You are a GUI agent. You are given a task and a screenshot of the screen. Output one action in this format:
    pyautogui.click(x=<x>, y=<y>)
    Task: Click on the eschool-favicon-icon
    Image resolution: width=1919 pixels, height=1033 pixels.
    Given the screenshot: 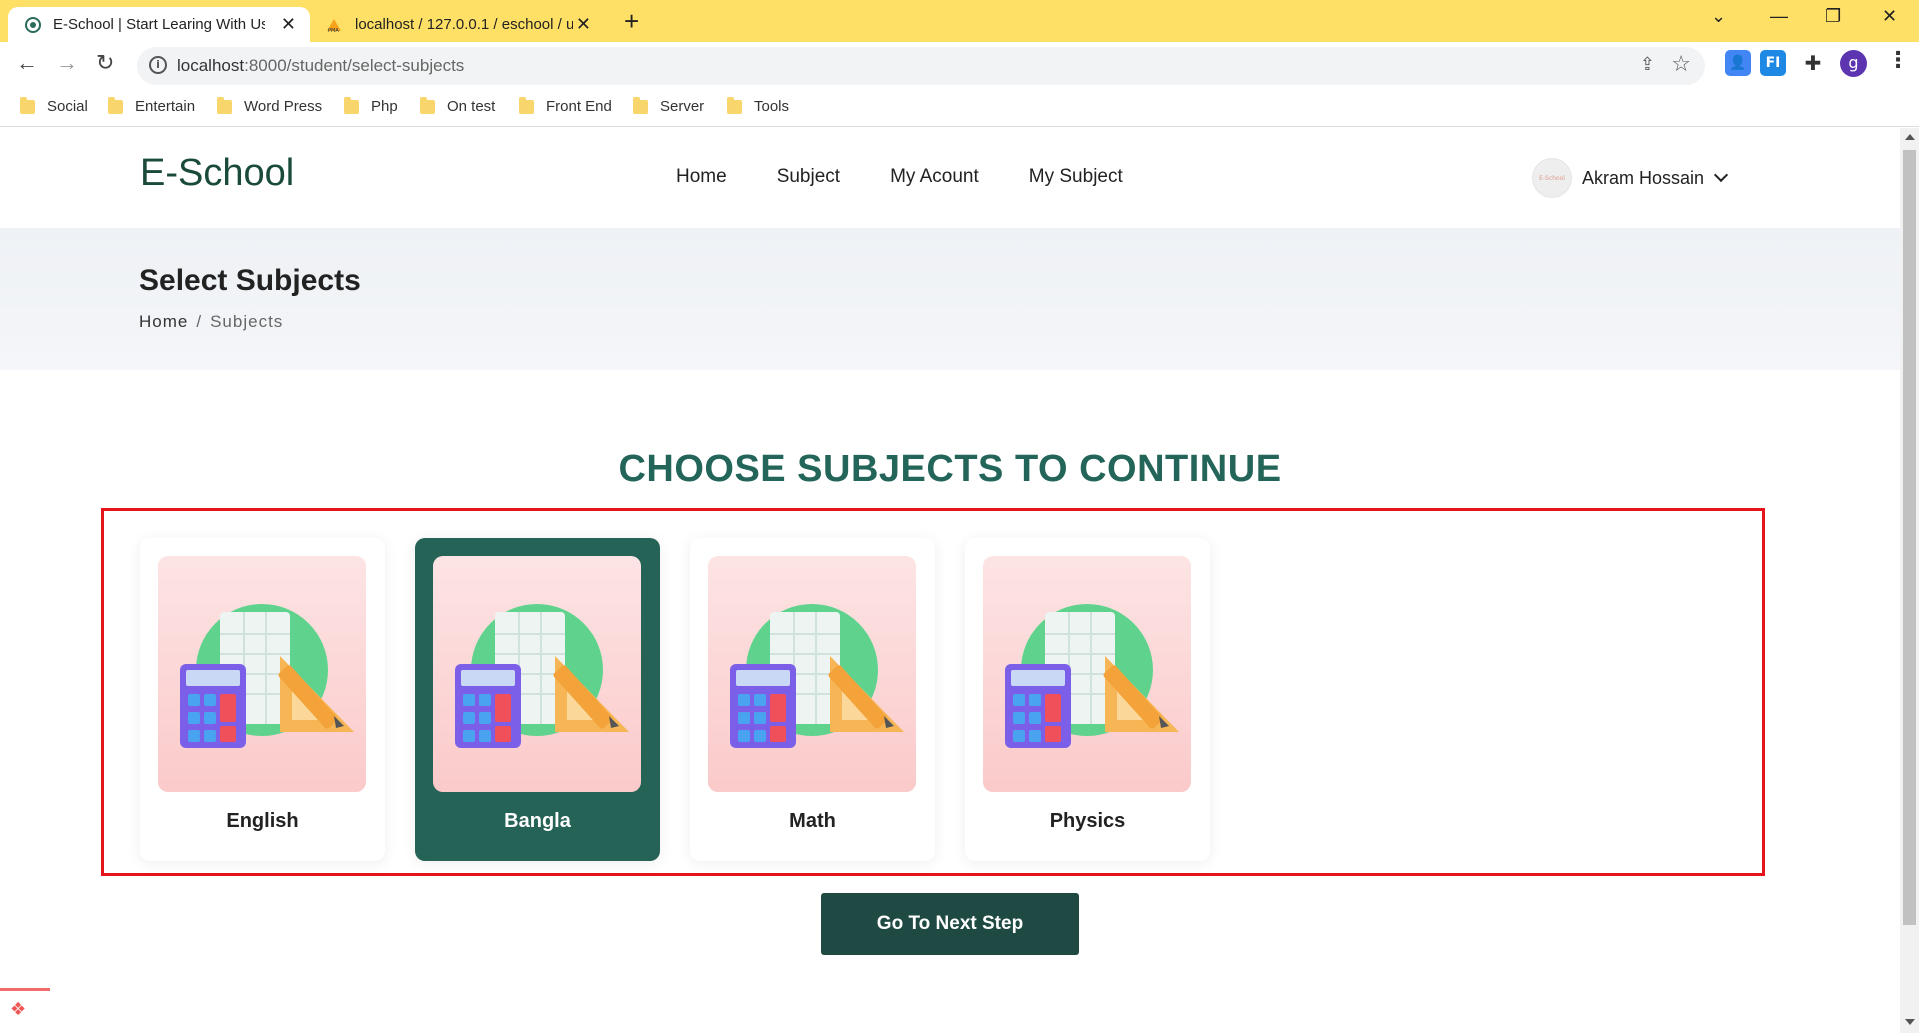 What is the action you would take?
    pyautogui.click(x=33, y=24)
    